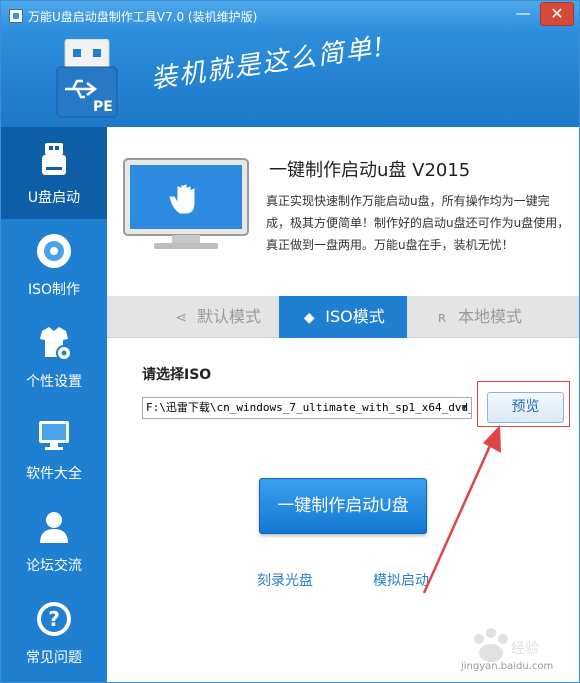 Image resolution: width=580 pixels, height=683 pixels. I want to click on tag-icon: ◆, so click(309, 318).